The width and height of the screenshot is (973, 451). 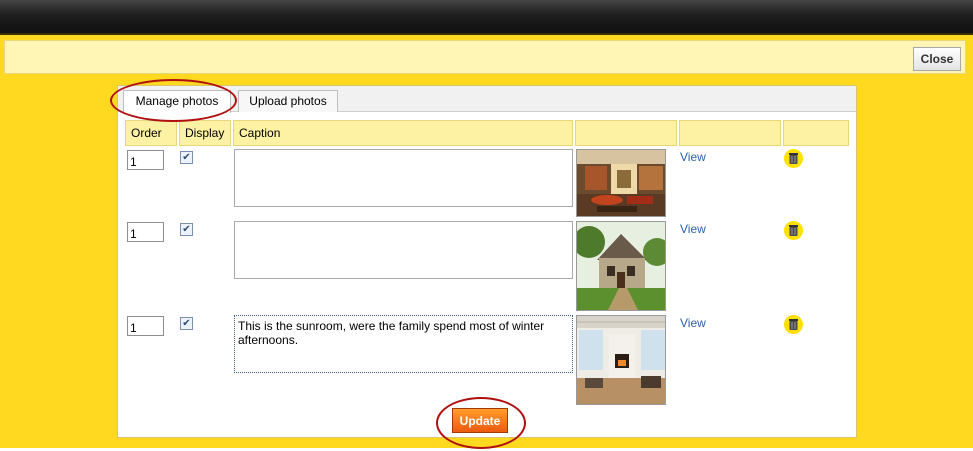 I want to click on tab-upload-photos: Upload photos, so click(x=288, y=101).